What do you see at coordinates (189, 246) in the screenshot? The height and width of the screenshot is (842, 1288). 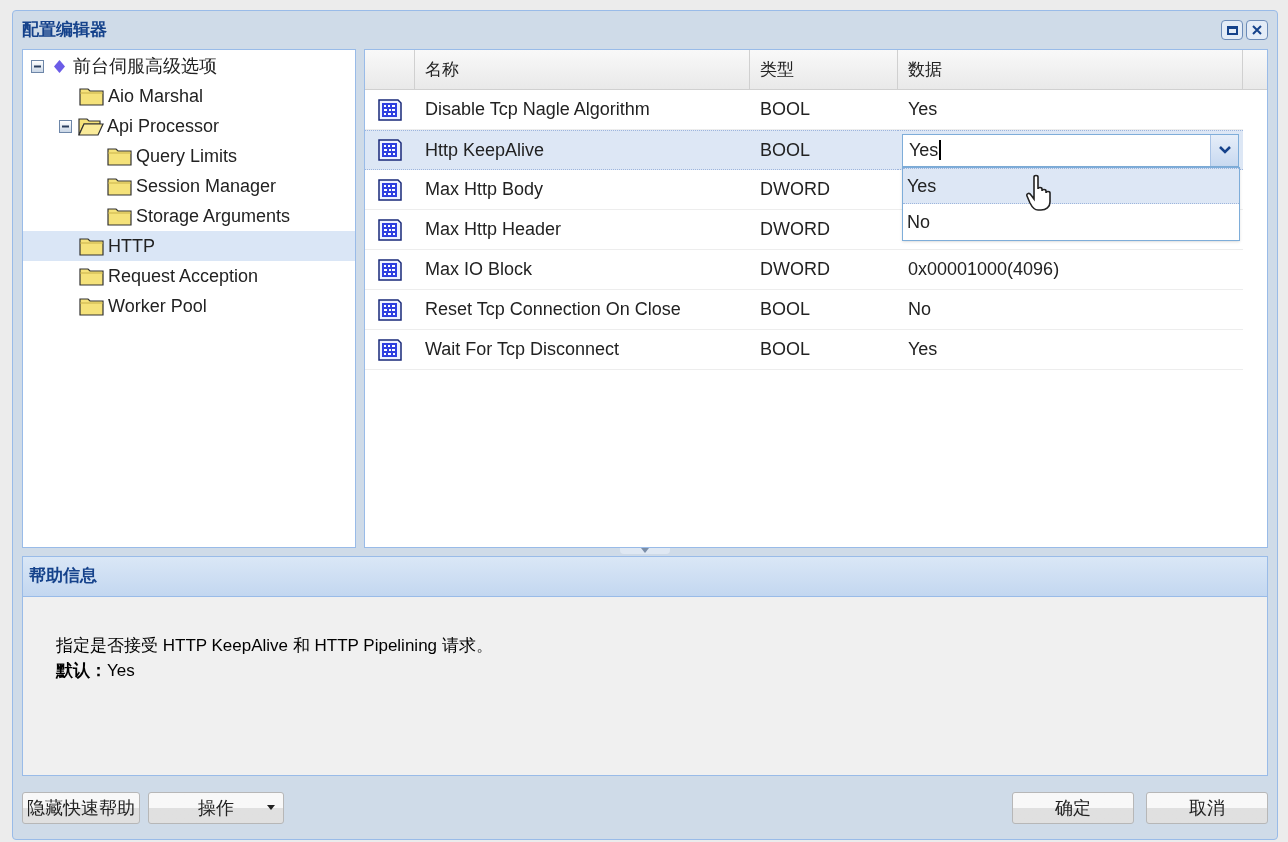 I see `tree-item: HTTP` at bounding box center [189, 246].